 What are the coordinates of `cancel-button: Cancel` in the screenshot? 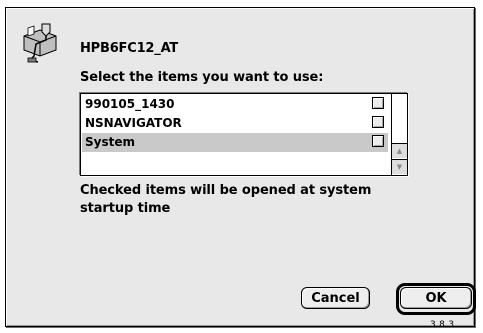 It's located at (335, 298).